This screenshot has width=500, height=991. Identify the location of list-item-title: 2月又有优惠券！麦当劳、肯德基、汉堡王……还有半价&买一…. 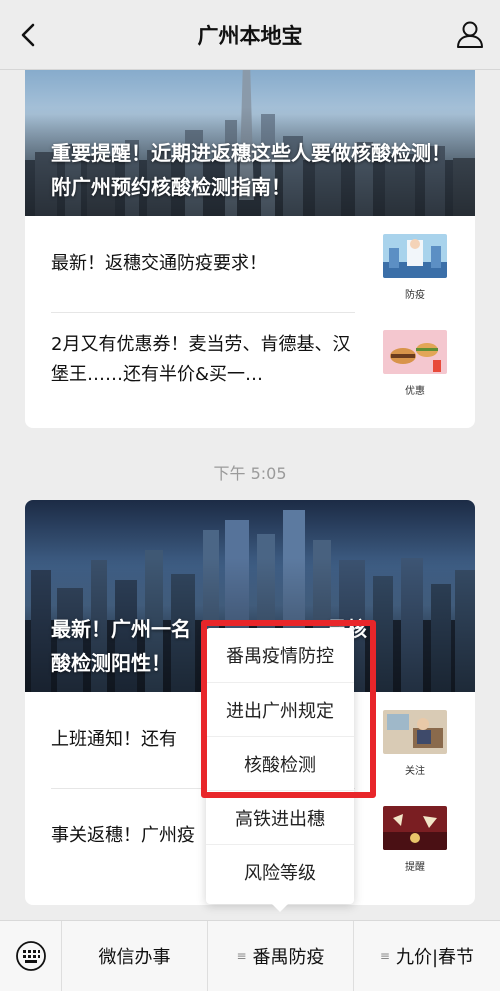
(201, 359).